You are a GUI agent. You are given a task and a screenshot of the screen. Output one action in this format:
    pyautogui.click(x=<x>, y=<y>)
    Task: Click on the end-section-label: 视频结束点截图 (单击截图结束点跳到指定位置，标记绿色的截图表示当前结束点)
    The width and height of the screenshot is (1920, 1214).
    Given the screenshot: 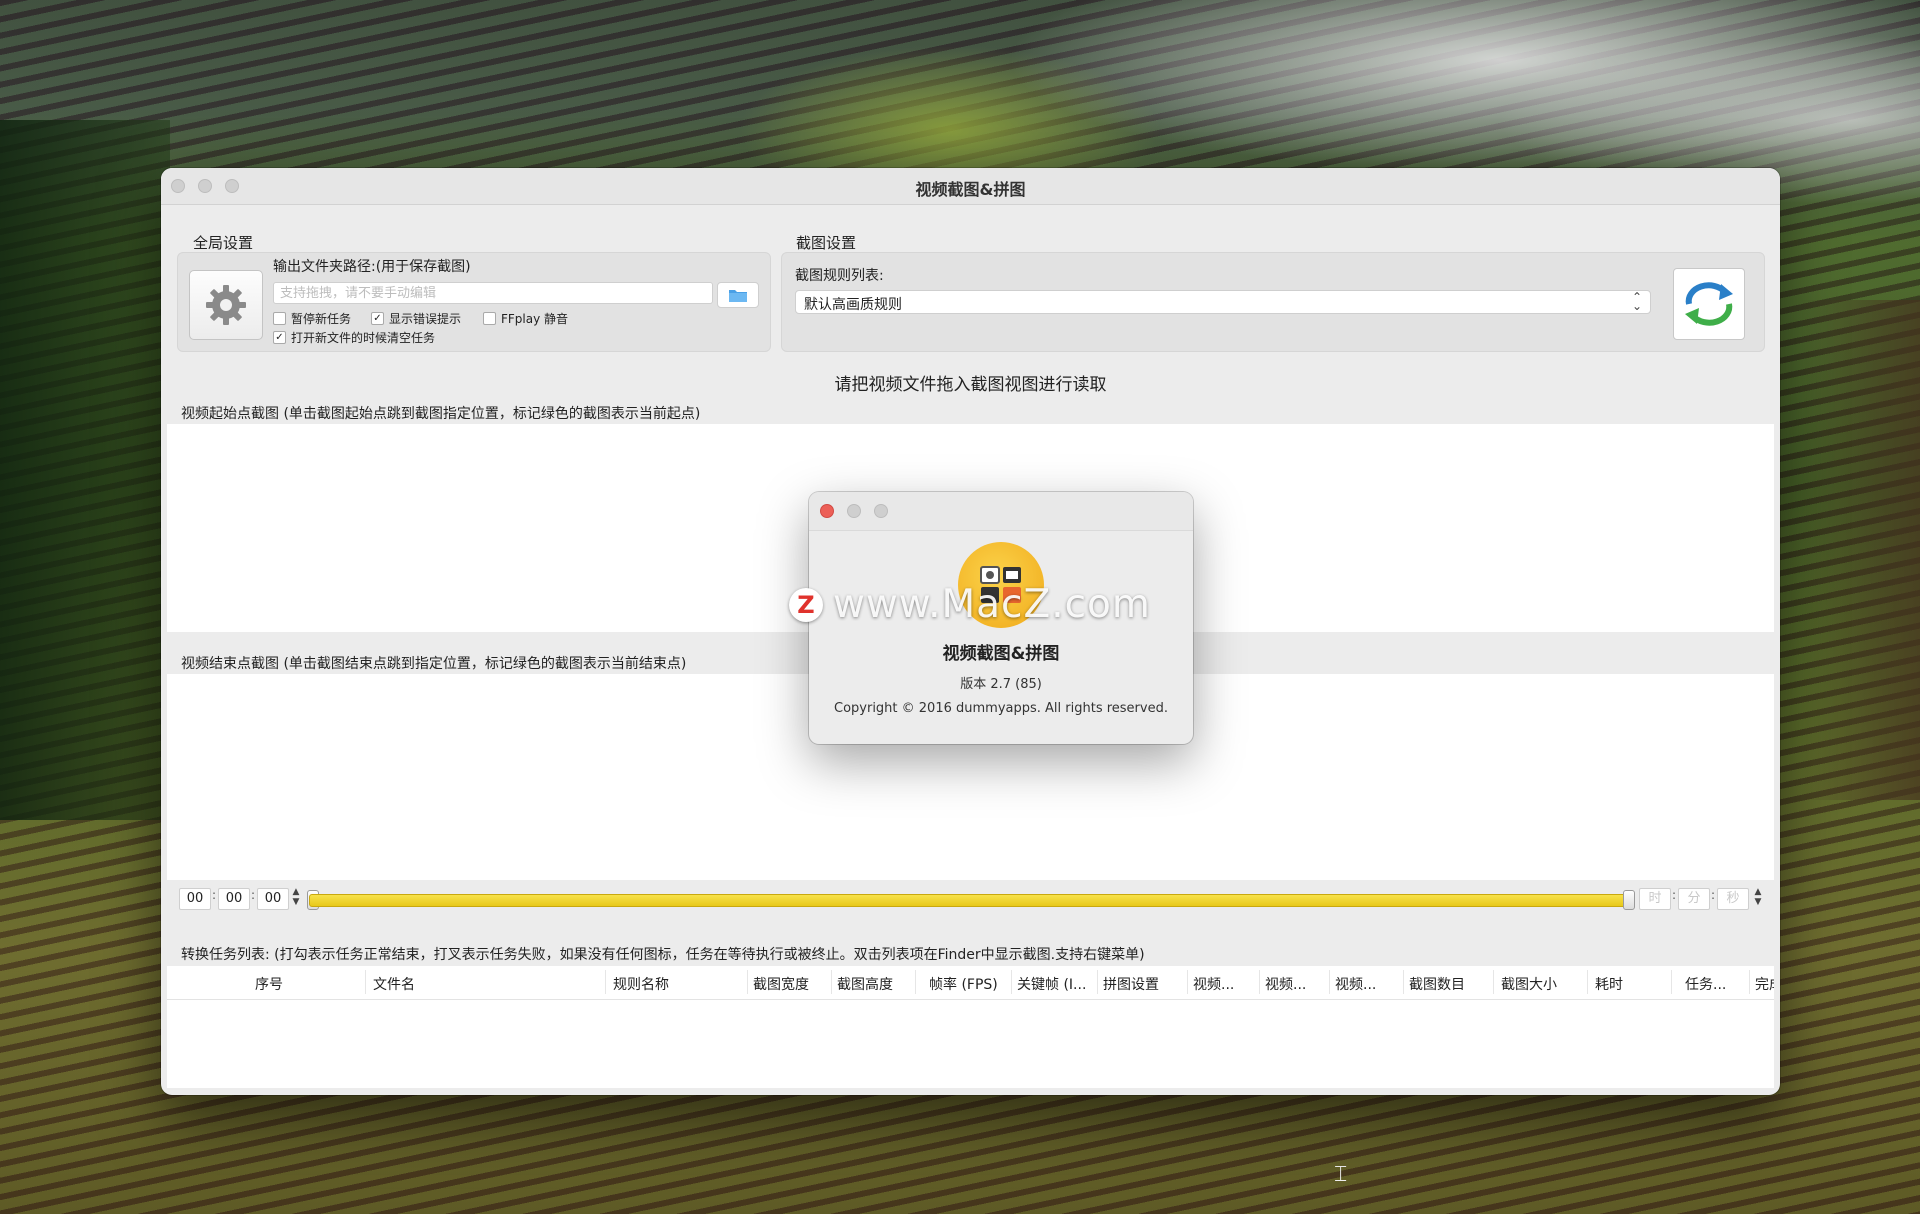 What is the action you would take?
    pyautogui.click(x=434, y=664)
    